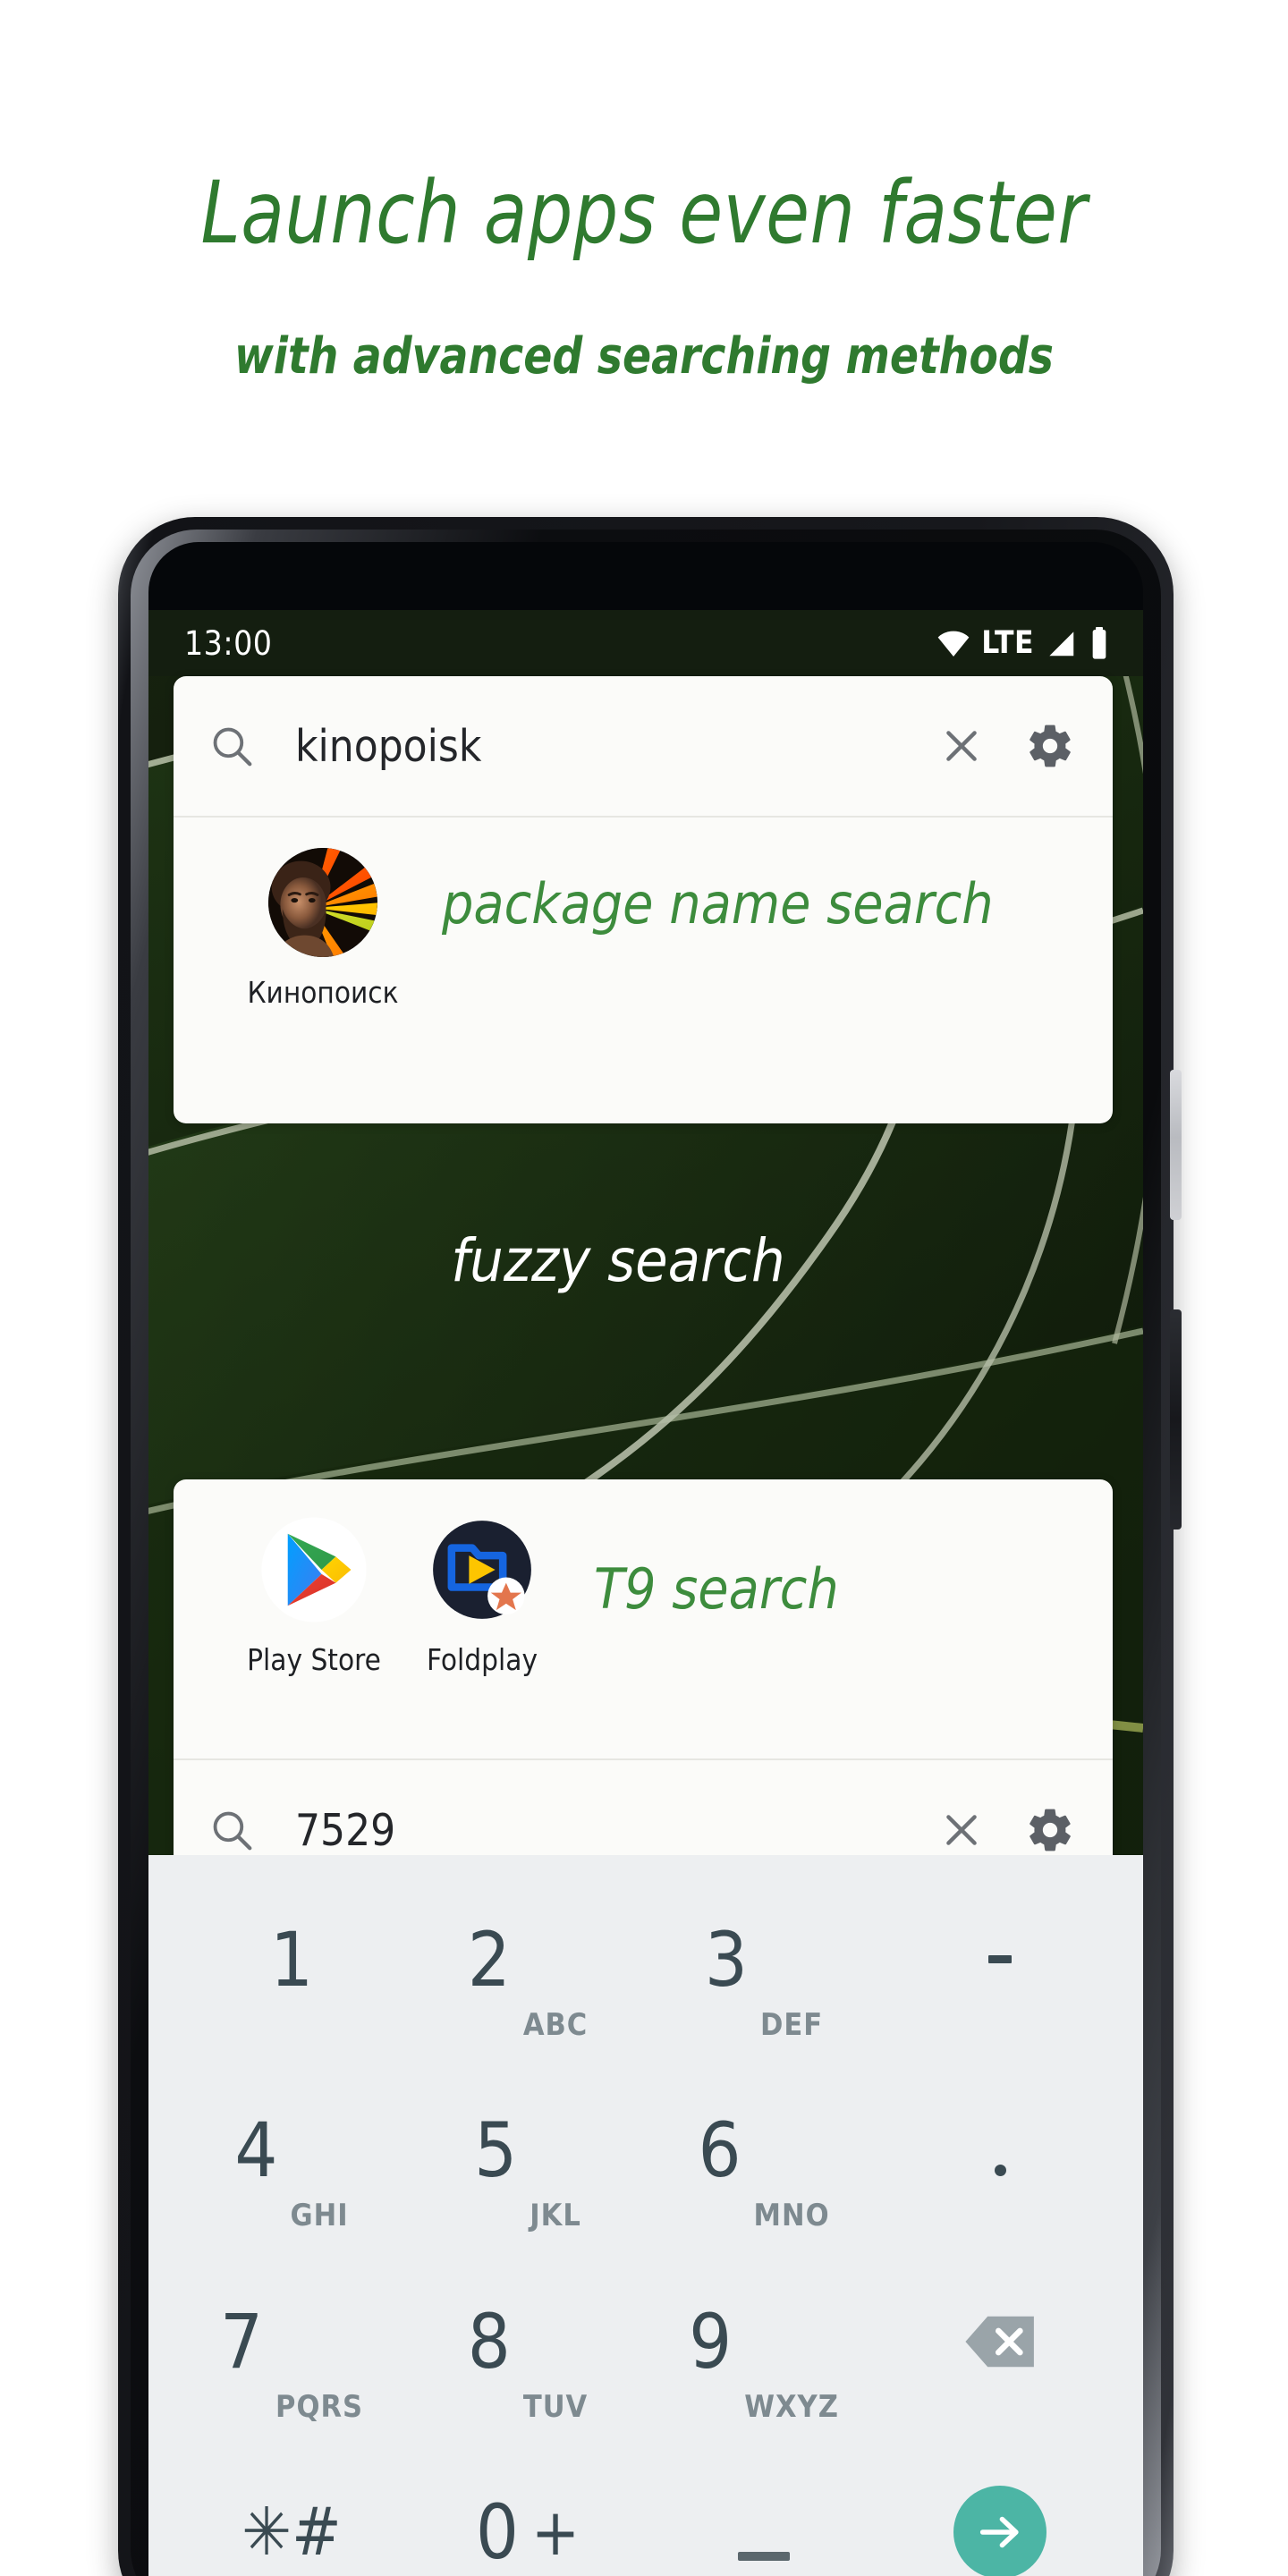  Describe the element at coordinates (764, 2506) in the screenshot. I see `key-space` at that location.